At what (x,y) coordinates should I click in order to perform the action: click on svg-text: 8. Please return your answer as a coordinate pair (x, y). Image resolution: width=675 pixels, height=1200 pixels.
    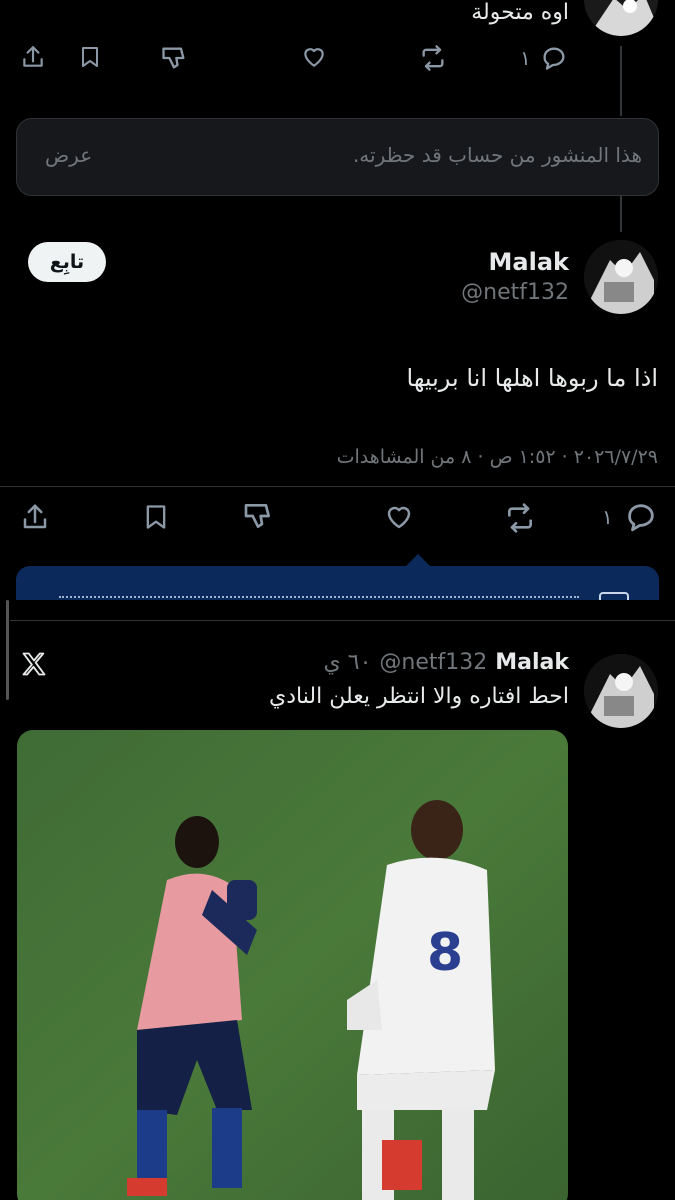
    Looking at the image, I should click on (445, 953).